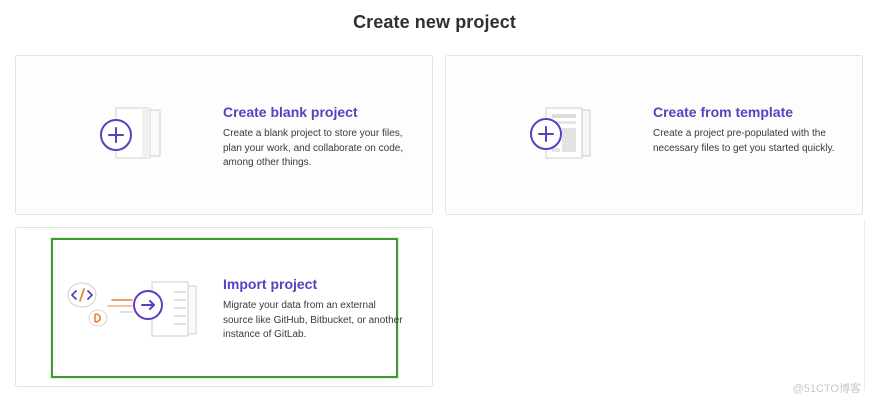 The width and height of the screenshot is (869, 404). What do you see at coordinates (82, 295) in the screenshot?
I see `code-icon` at bounding box center [82, 295].